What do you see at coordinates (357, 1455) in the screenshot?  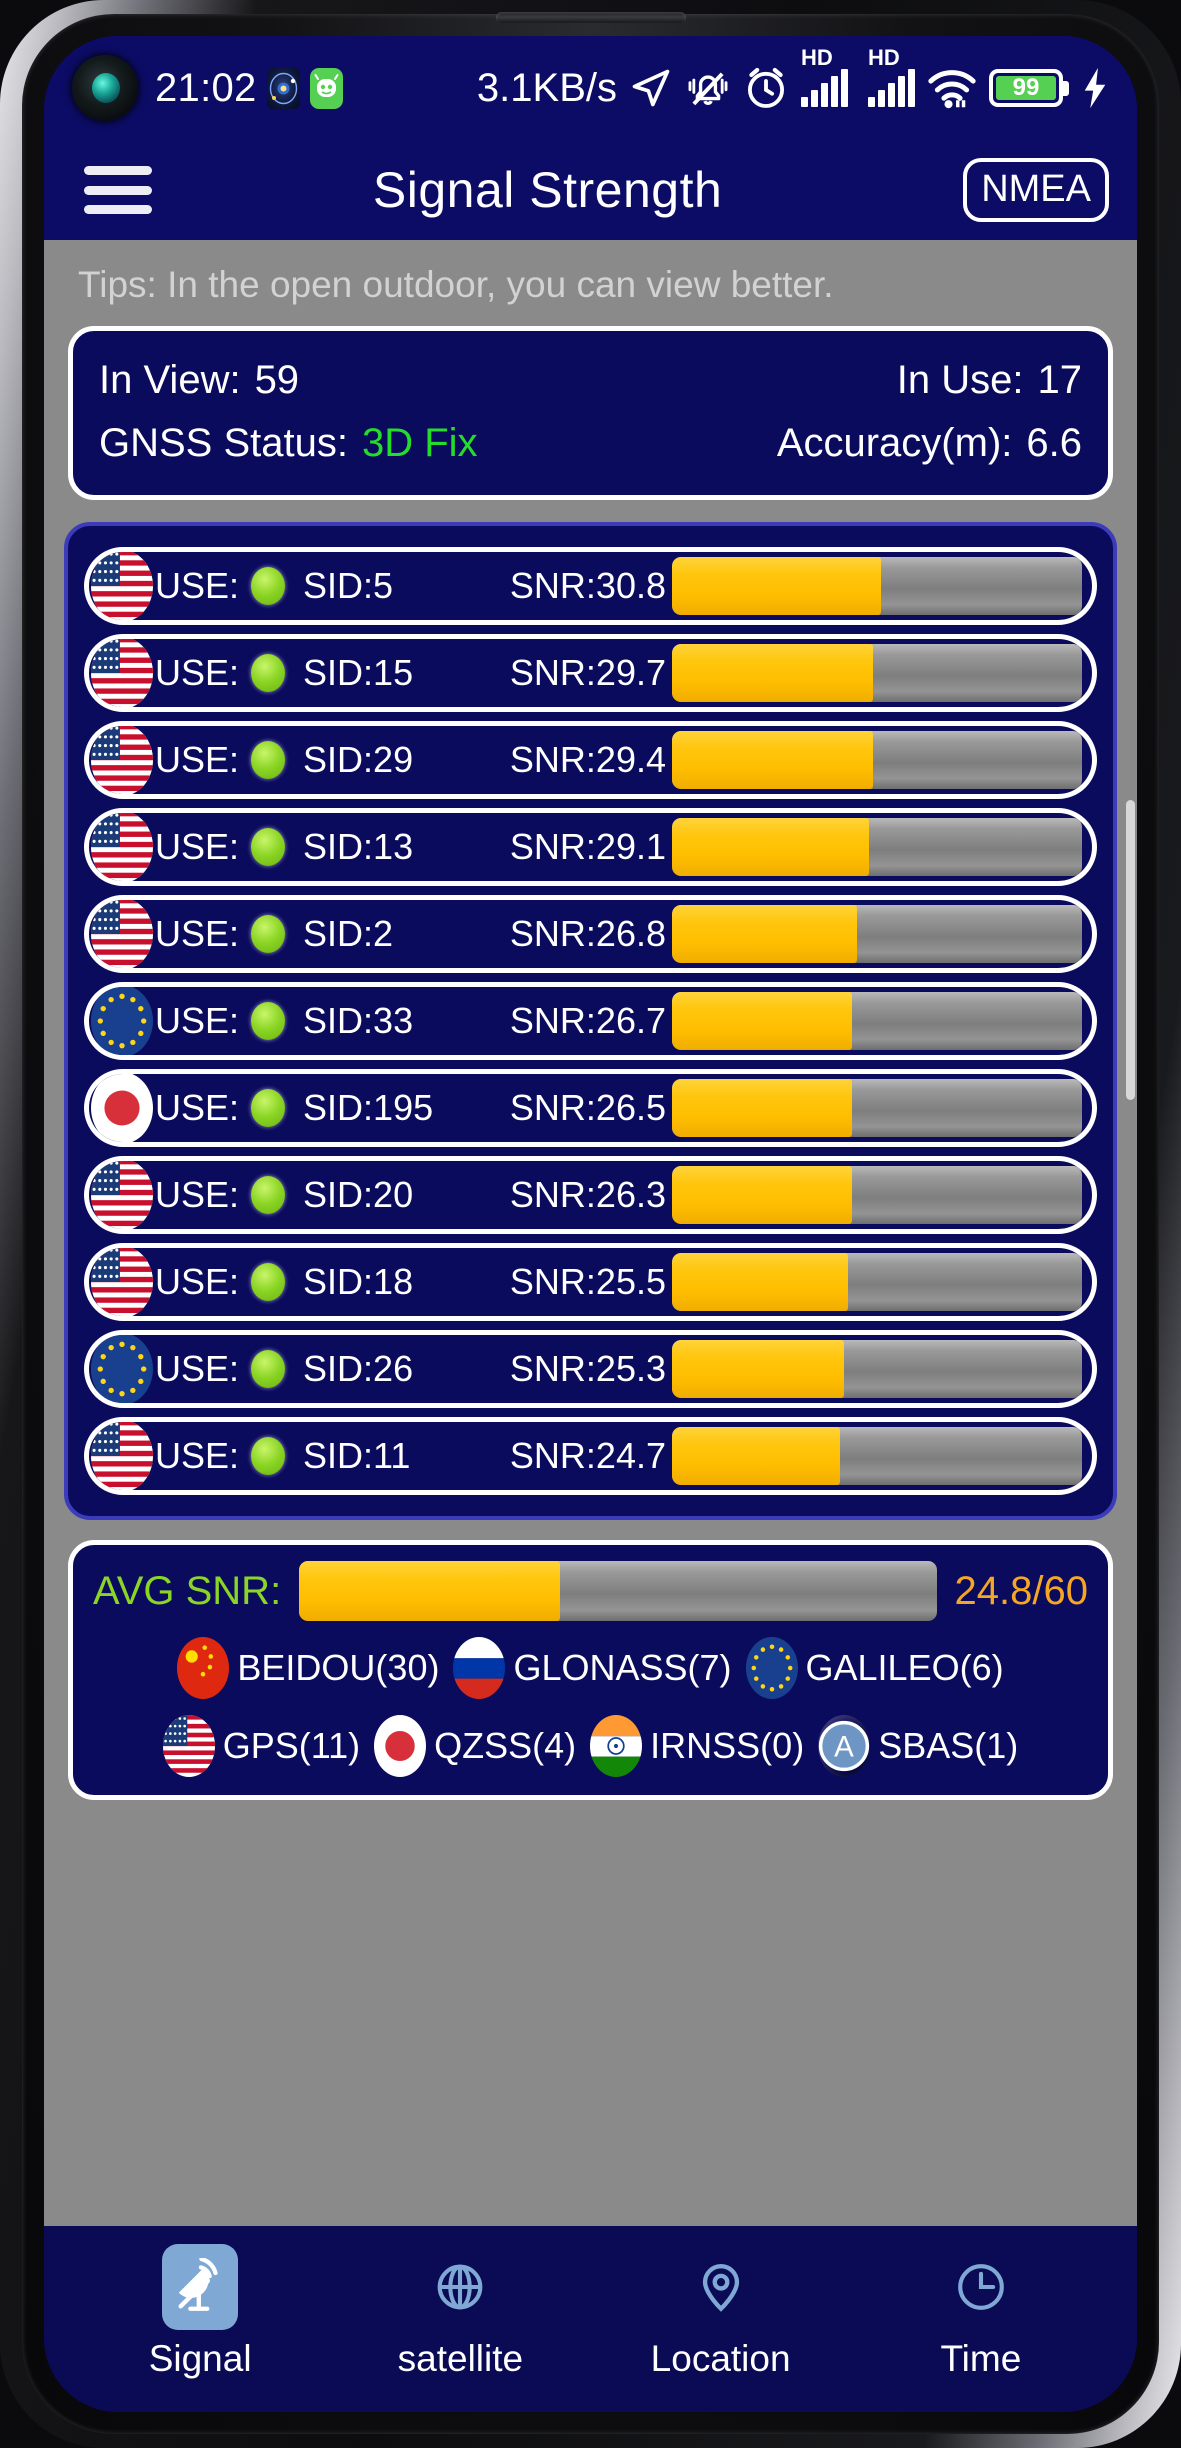 I see `satellite-sid: SID:11` at bounding box center [357, 1455].